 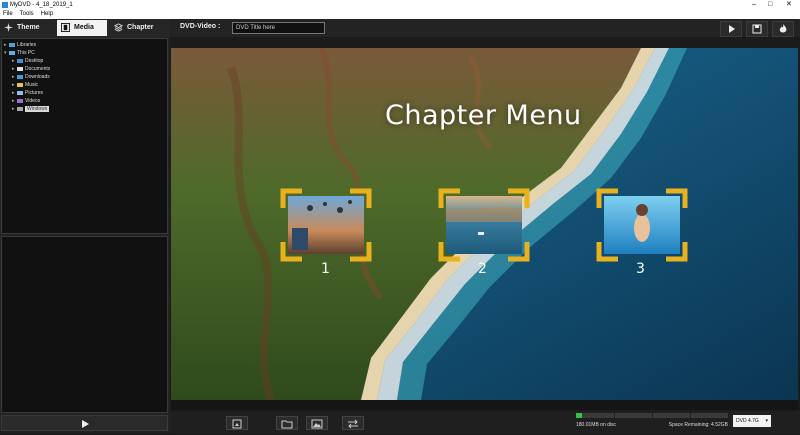 What do you see at coordinates (27, 14) in the screenshot?
I see `menu-tools: Tools` at bounding box center [27, 14].